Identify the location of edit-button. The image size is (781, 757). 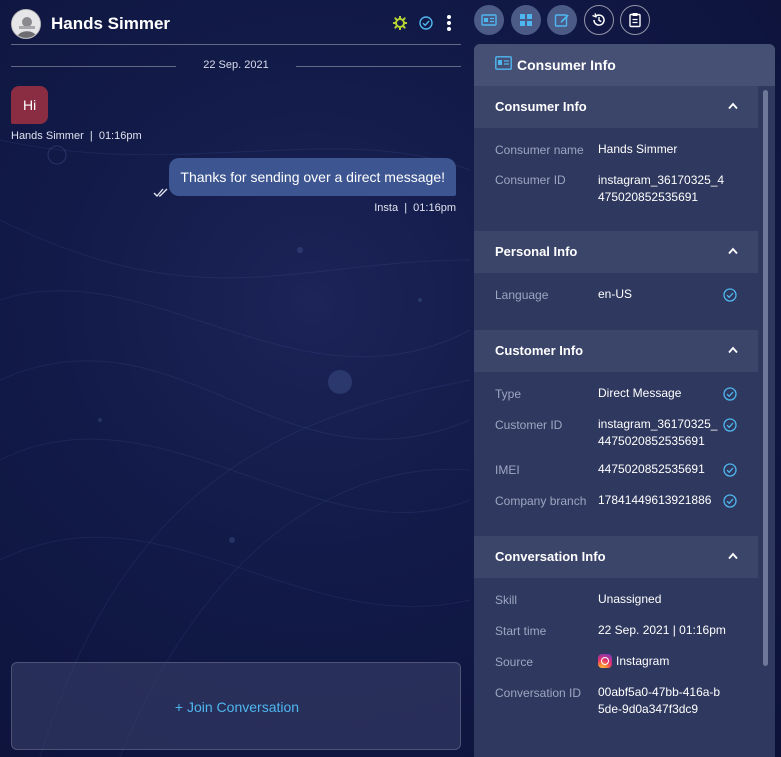
(562, 20).